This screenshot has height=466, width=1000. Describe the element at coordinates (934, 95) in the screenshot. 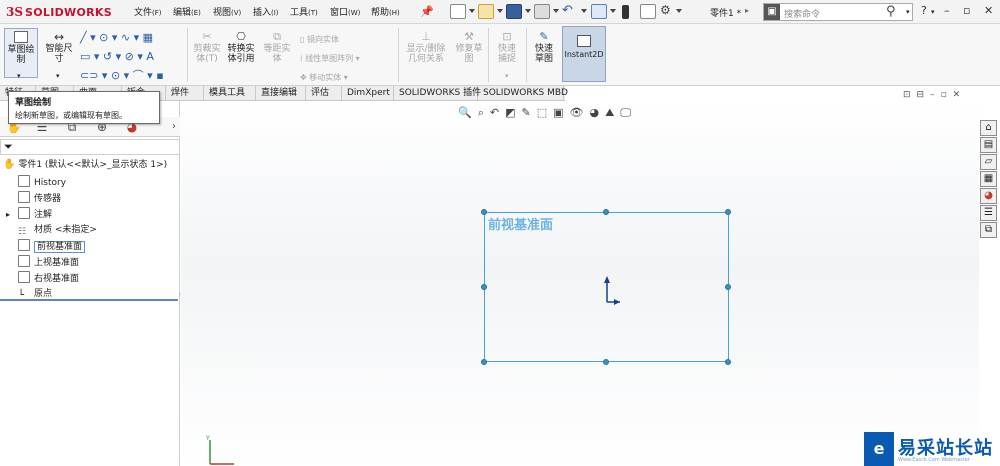

I see `doc-window-controls: ⊡⊟–▫✕` at that location.